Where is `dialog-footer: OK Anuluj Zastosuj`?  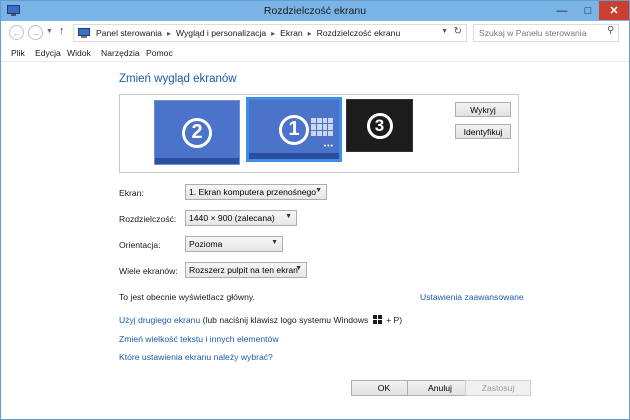 dialog-footer: OK Anuluj Zastosuj is located at coordinates (315, 394).